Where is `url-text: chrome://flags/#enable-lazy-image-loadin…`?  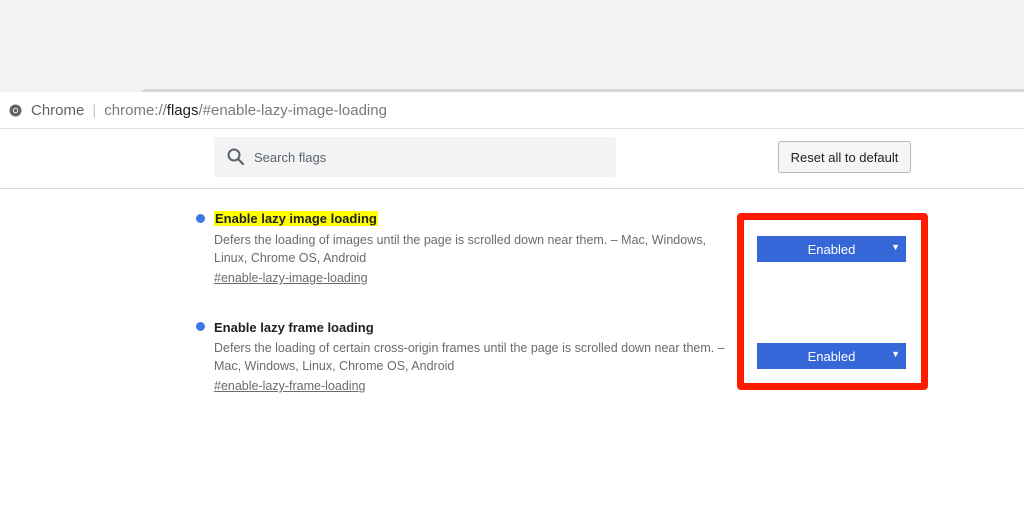 url-text: chrome://flags/#enable-lazy-image-loadin… is located at coordinates (245, 110).